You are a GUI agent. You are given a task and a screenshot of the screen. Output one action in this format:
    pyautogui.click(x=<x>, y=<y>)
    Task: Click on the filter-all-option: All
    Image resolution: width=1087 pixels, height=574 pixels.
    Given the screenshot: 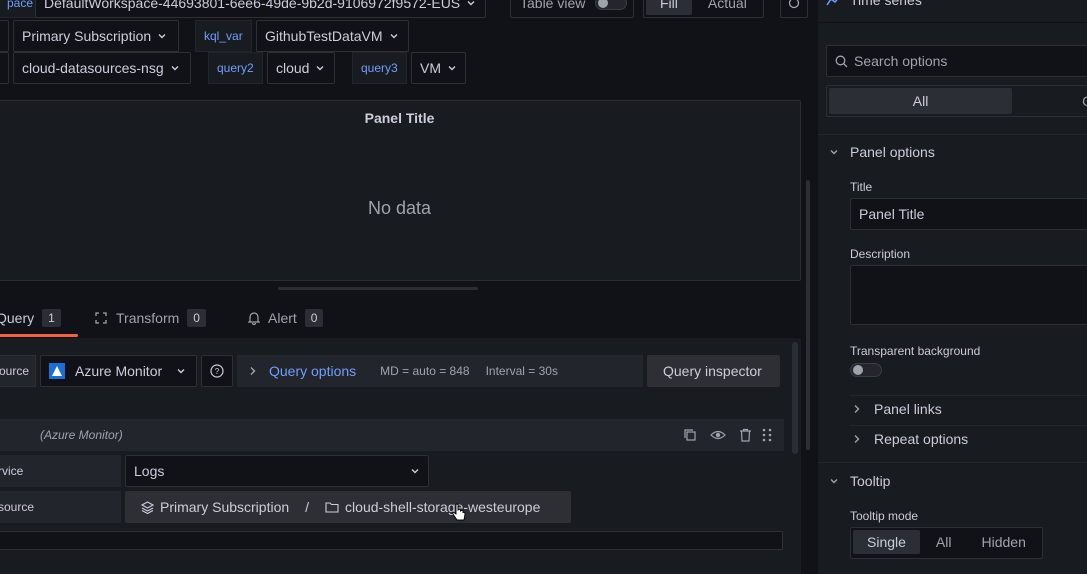 What is the action you would take?
    pyautogui.click(x=921, y=101)
    